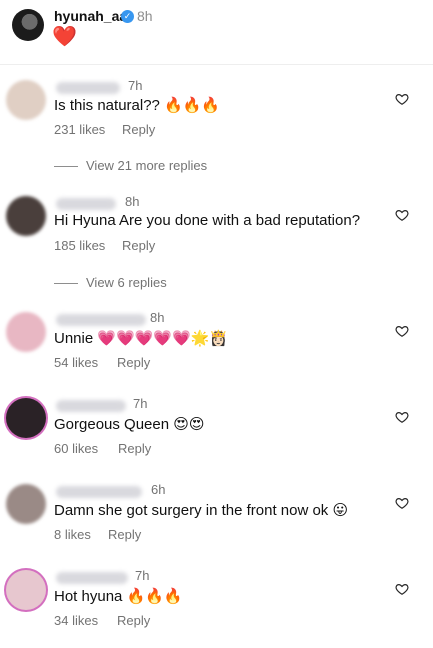  Describe the element at coordinates (145, 16) in the screenshot. I see `post-time: 8h` at that location.